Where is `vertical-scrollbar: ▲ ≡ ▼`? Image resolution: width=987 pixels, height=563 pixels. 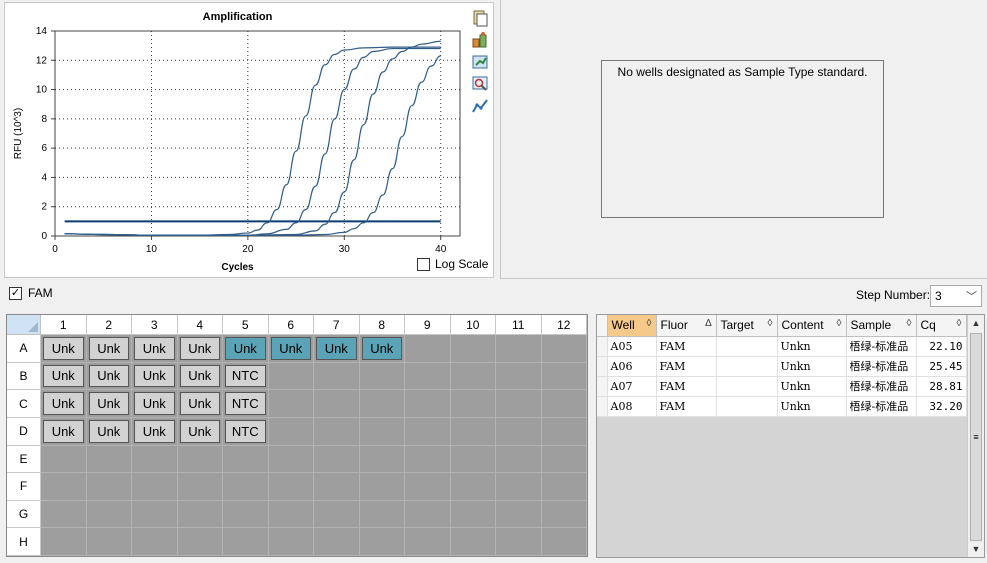
vertical-scrollbar: ▲ ≡ ▼ is located at coordinates (975, 436).